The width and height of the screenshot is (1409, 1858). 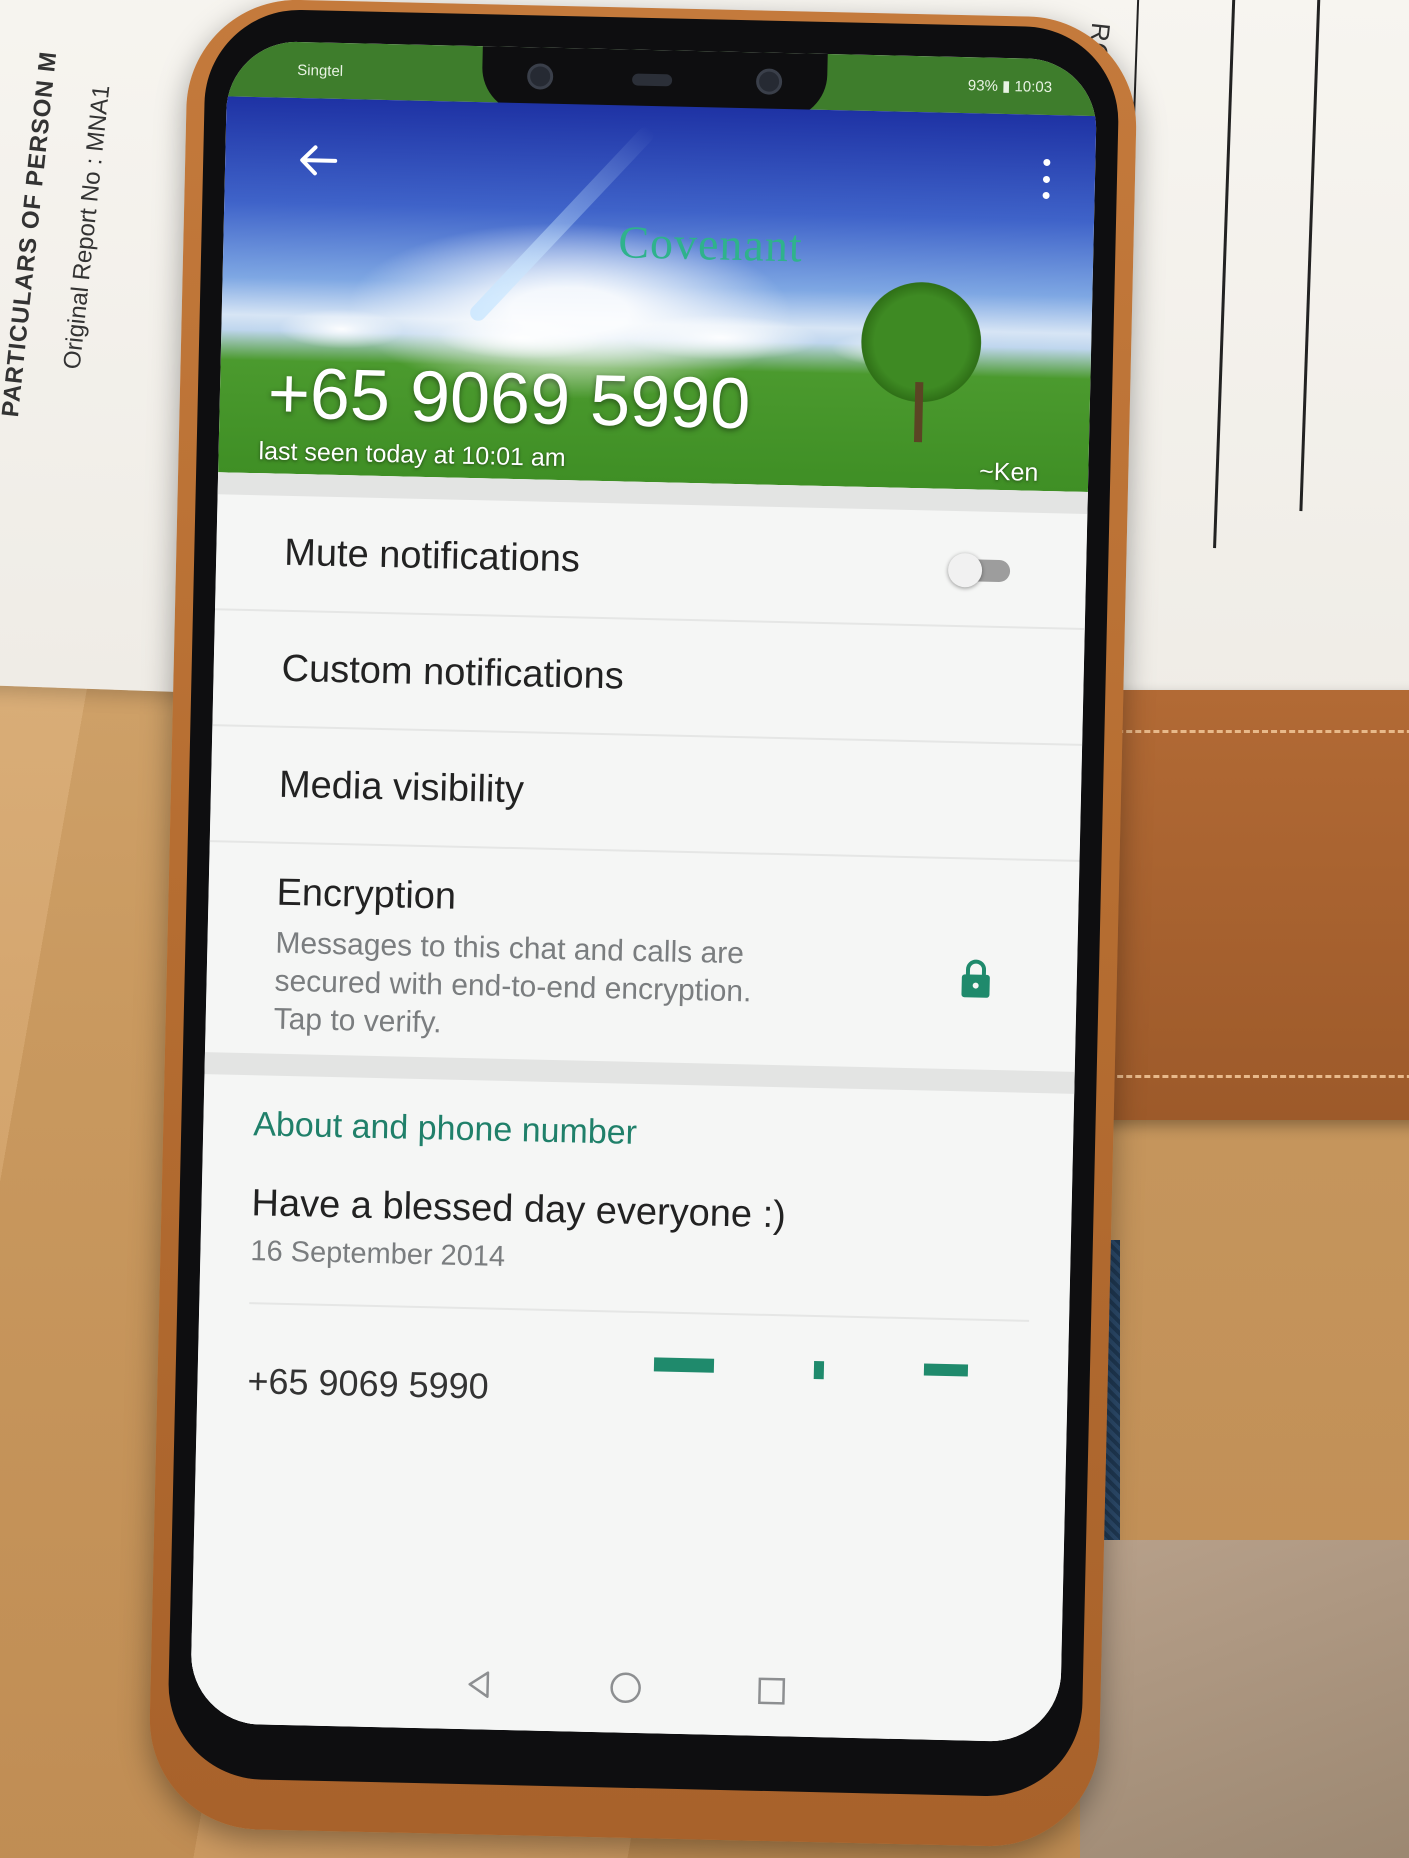 I want to click on circle-home-icon, so click(x=625, y=1687).